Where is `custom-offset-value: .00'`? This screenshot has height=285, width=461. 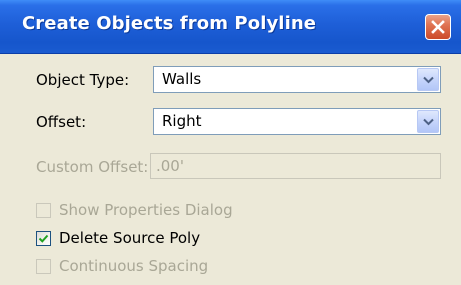
custom-offset-value: .00' is located at coordinates (170, 166).